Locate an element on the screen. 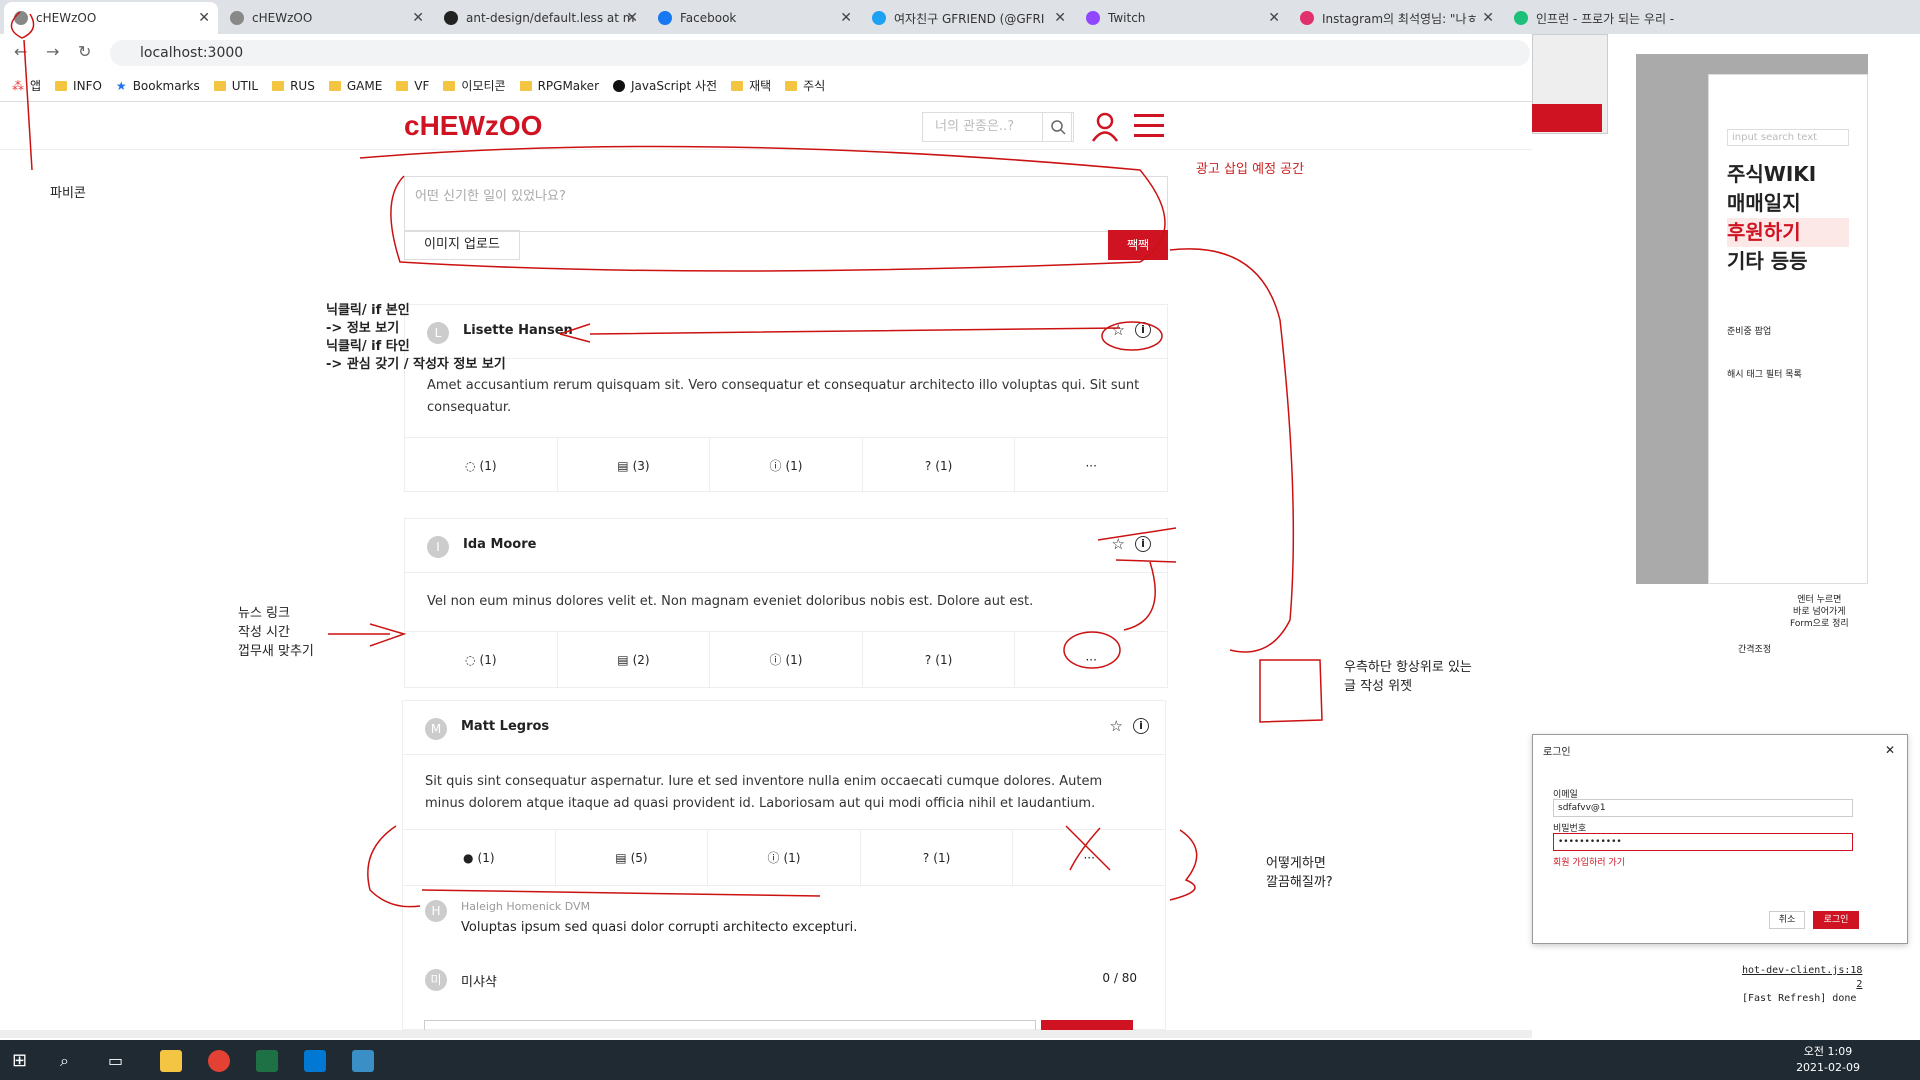 Image resolution: width=1920 pixels, height=1080 pixels. annotation-line: 바로 넘어가게 is located at coordinates (1819, 612).